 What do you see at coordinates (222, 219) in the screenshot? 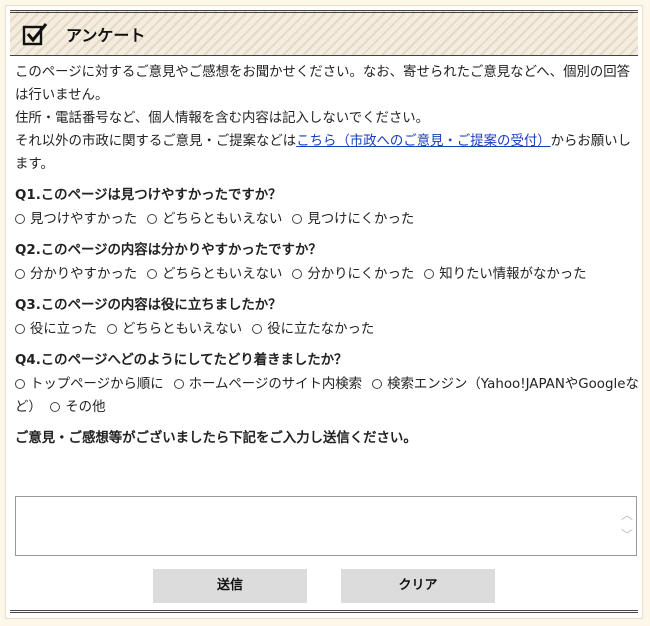
I see `q1-option-2-label: どちらともいえない` at bounding box center [222, 219].